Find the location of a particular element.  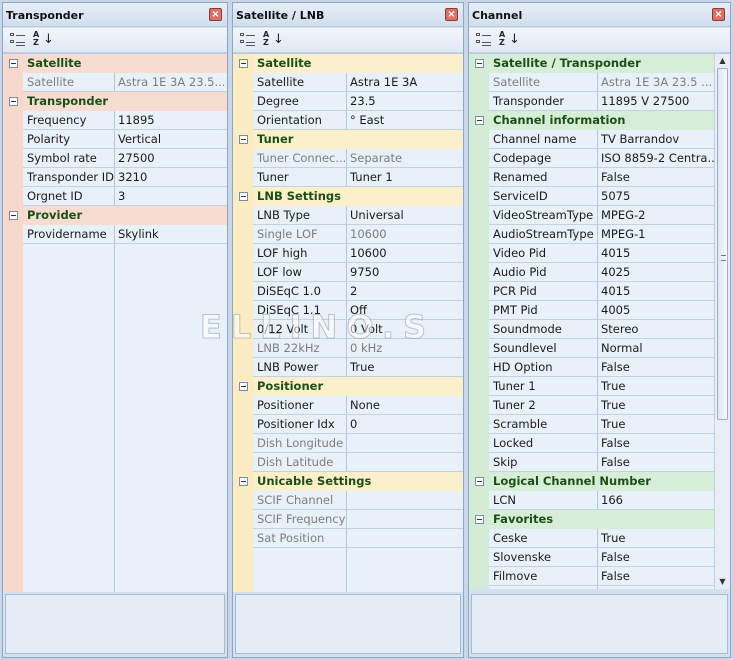

property-value: Normal is located at coordinates (622, 348).